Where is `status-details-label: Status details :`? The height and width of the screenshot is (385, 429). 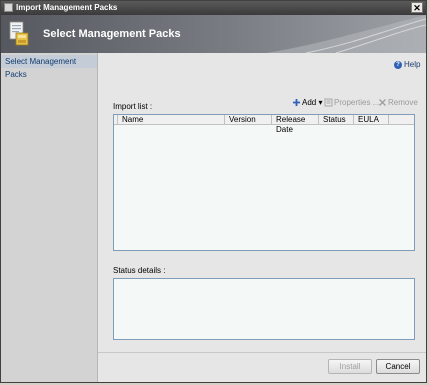
status-details-label: Status details : is located at coordinates (139, 270).